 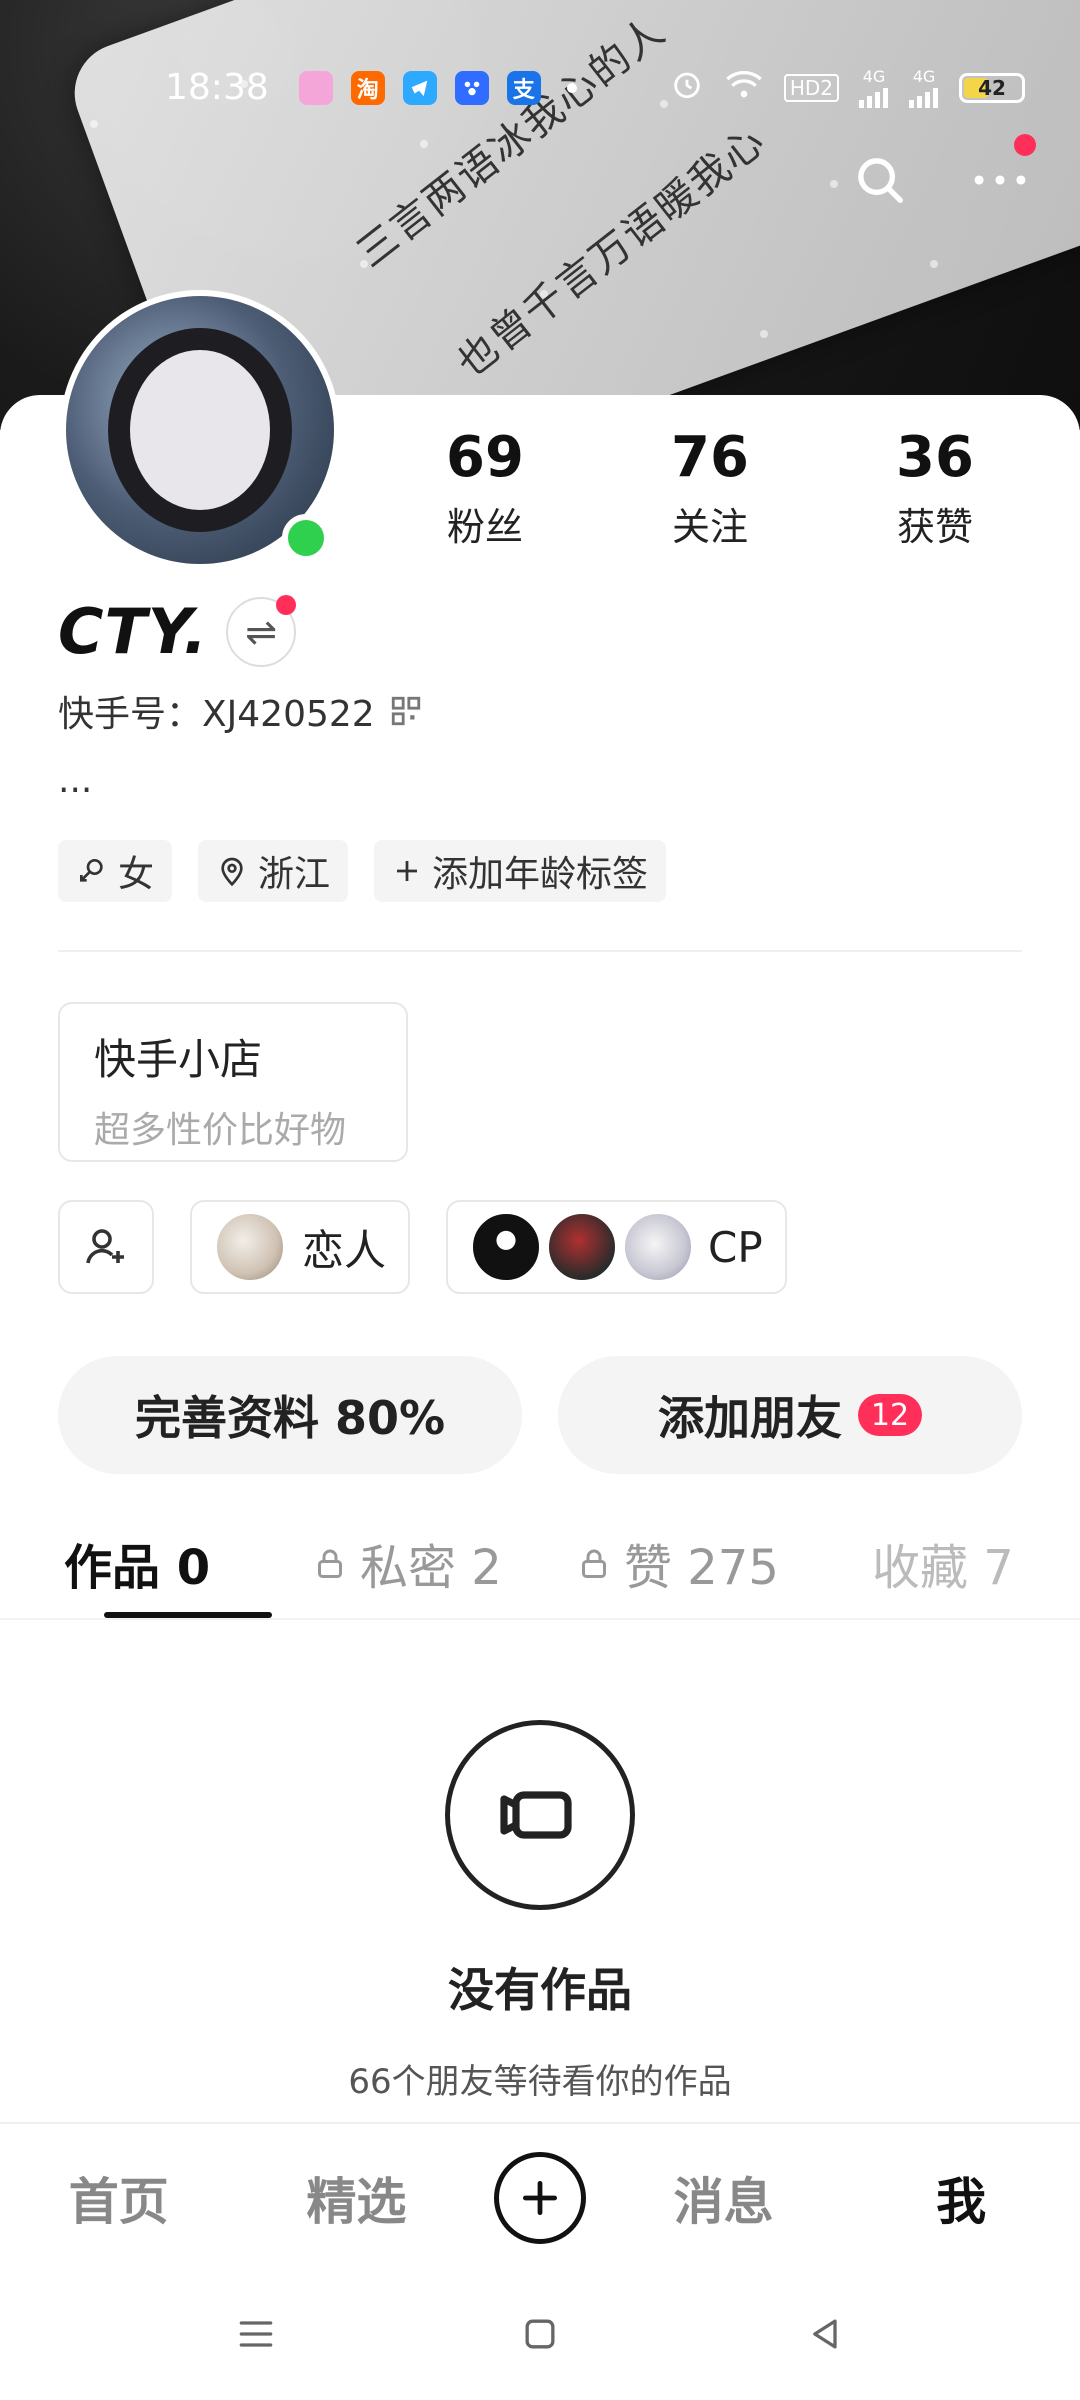 I want to click on empty-title: 没有作品, so click(x=540, y=1990).